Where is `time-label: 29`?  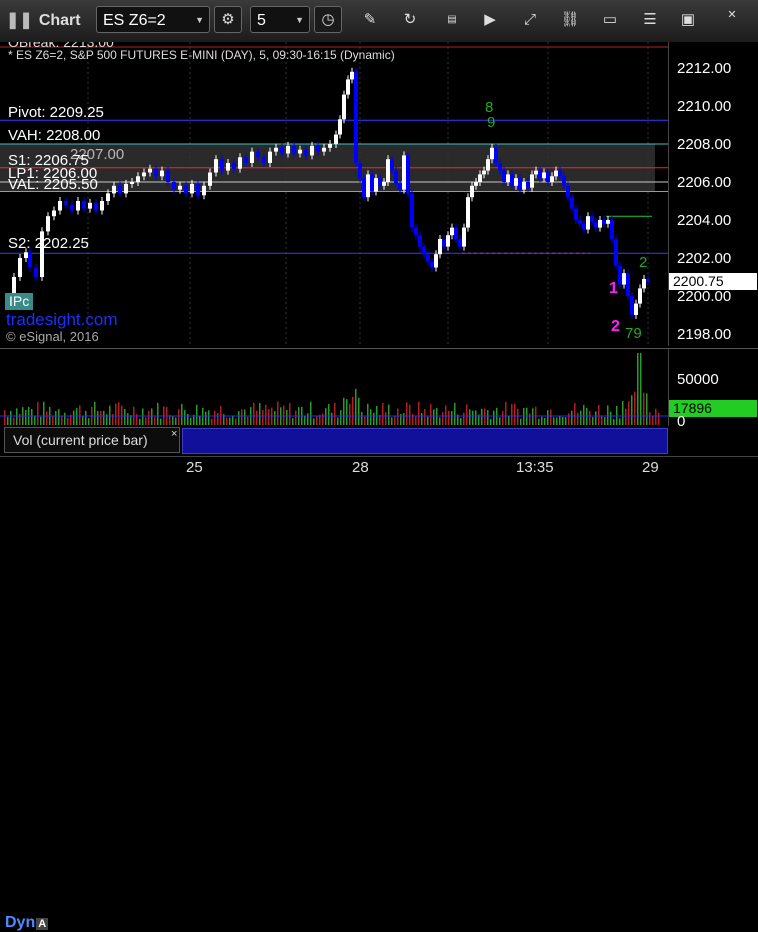
time-label: 29 is located at coordinates (650, 467).